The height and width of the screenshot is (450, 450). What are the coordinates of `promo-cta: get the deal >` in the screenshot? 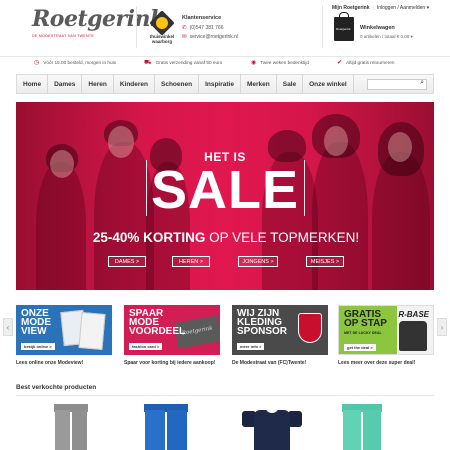 It's located at (360, 347).